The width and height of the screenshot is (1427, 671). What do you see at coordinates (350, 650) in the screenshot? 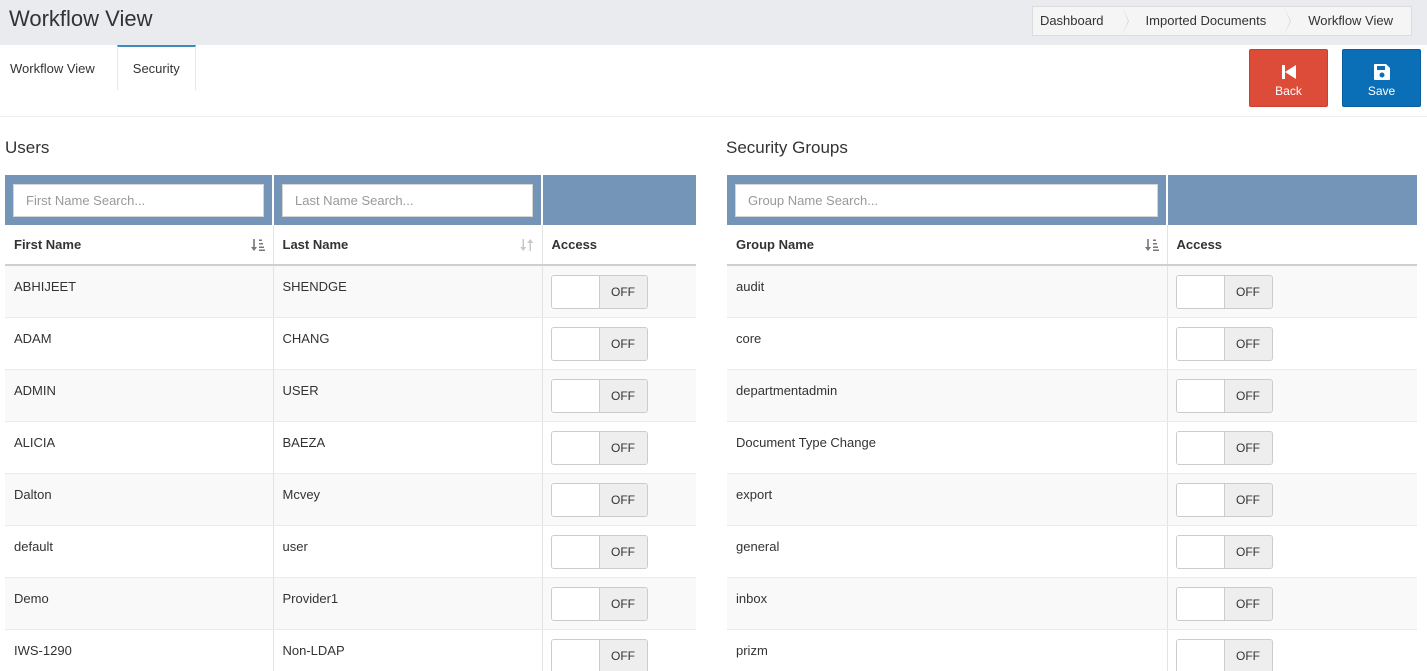
I see `user-row: IWS-1290 Non-LDAP OFF` at bounding box center [350, 650].